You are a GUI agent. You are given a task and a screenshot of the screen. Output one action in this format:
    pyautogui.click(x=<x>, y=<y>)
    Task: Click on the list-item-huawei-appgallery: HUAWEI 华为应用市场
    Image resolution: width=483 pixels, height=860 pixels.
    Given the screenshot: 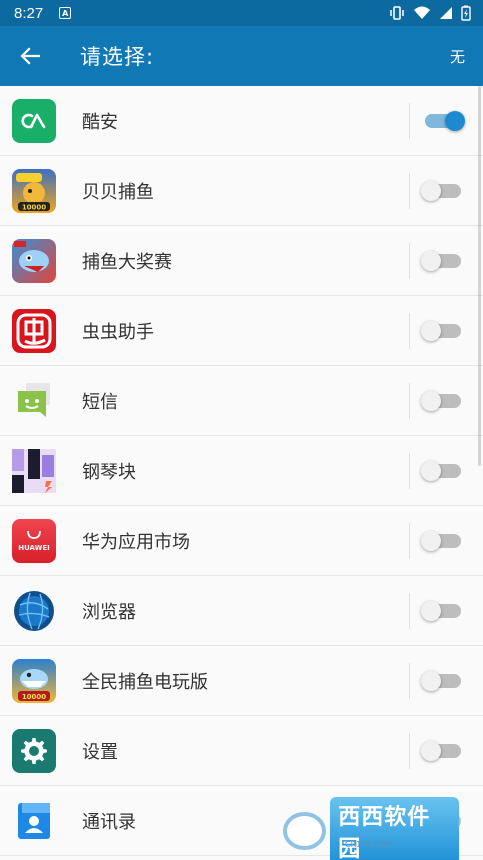 What is the action you would take?
    pyautogui.click(x=241, y=541)
    